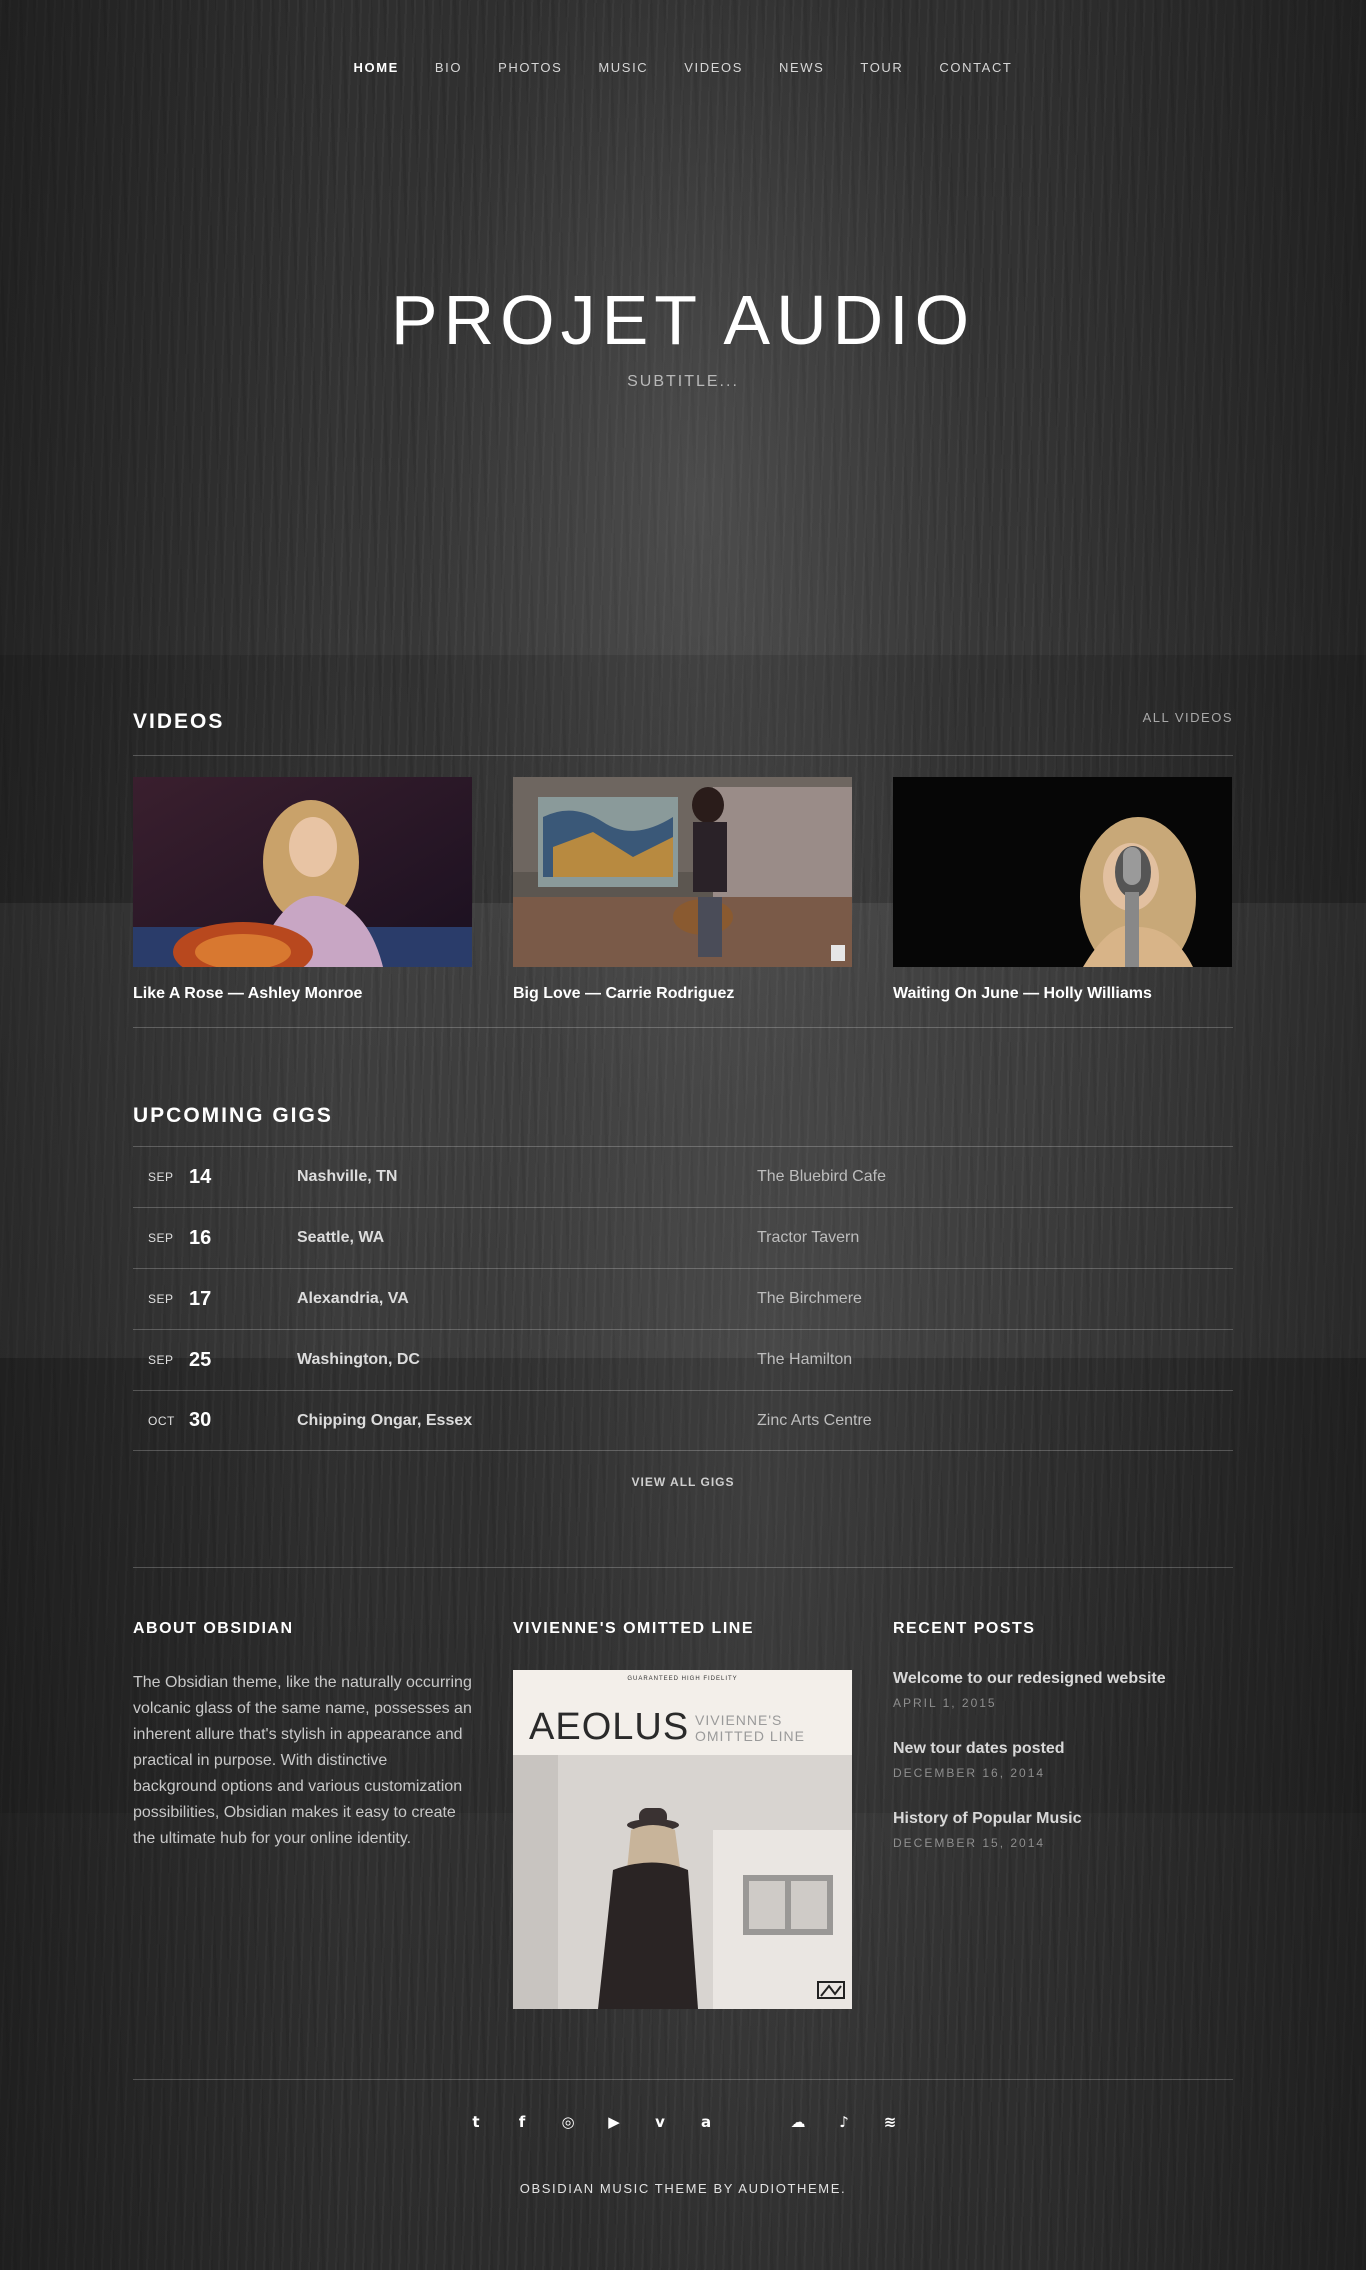 The height and width of the screenshot is (2270, 1366). I want to click on album-cover-sub-2: OMITTED LINE, so click(750, 1736).